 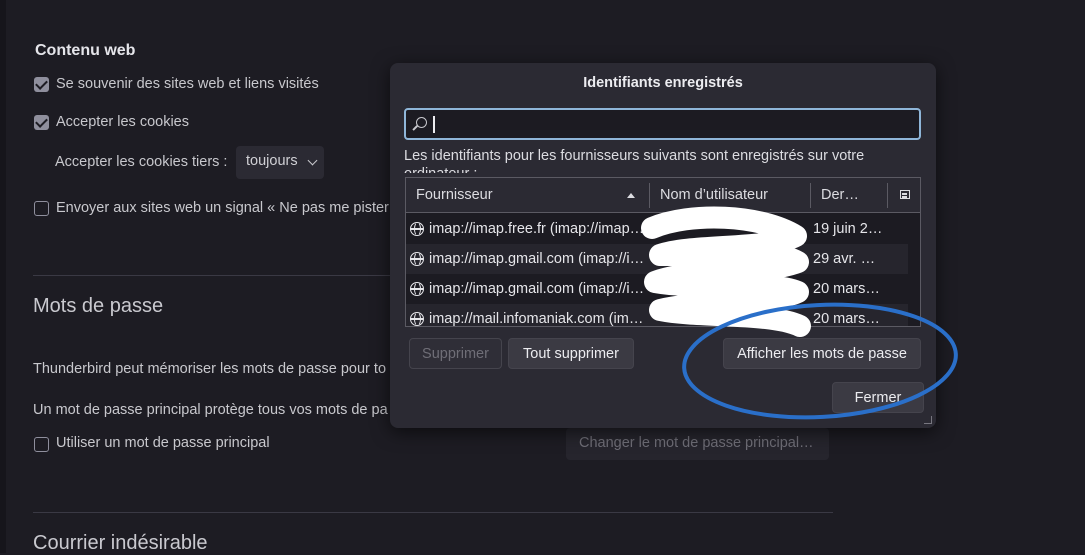 I want to click on annotation-overlay, so click(x=799, y=313).